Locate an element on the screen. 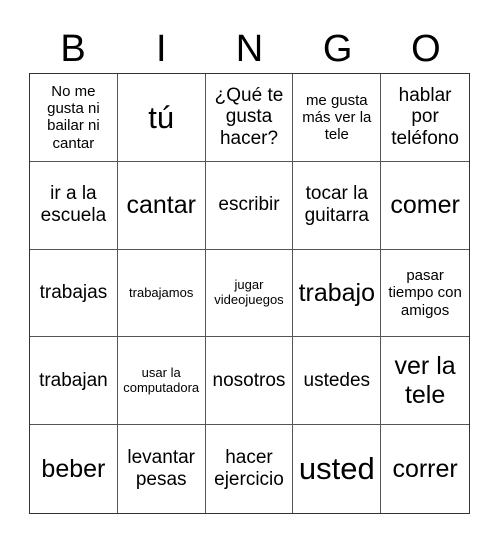 The width and height of the screenshot is (500, 544). bingo-cell: correr is located at coordinates (425, 469).